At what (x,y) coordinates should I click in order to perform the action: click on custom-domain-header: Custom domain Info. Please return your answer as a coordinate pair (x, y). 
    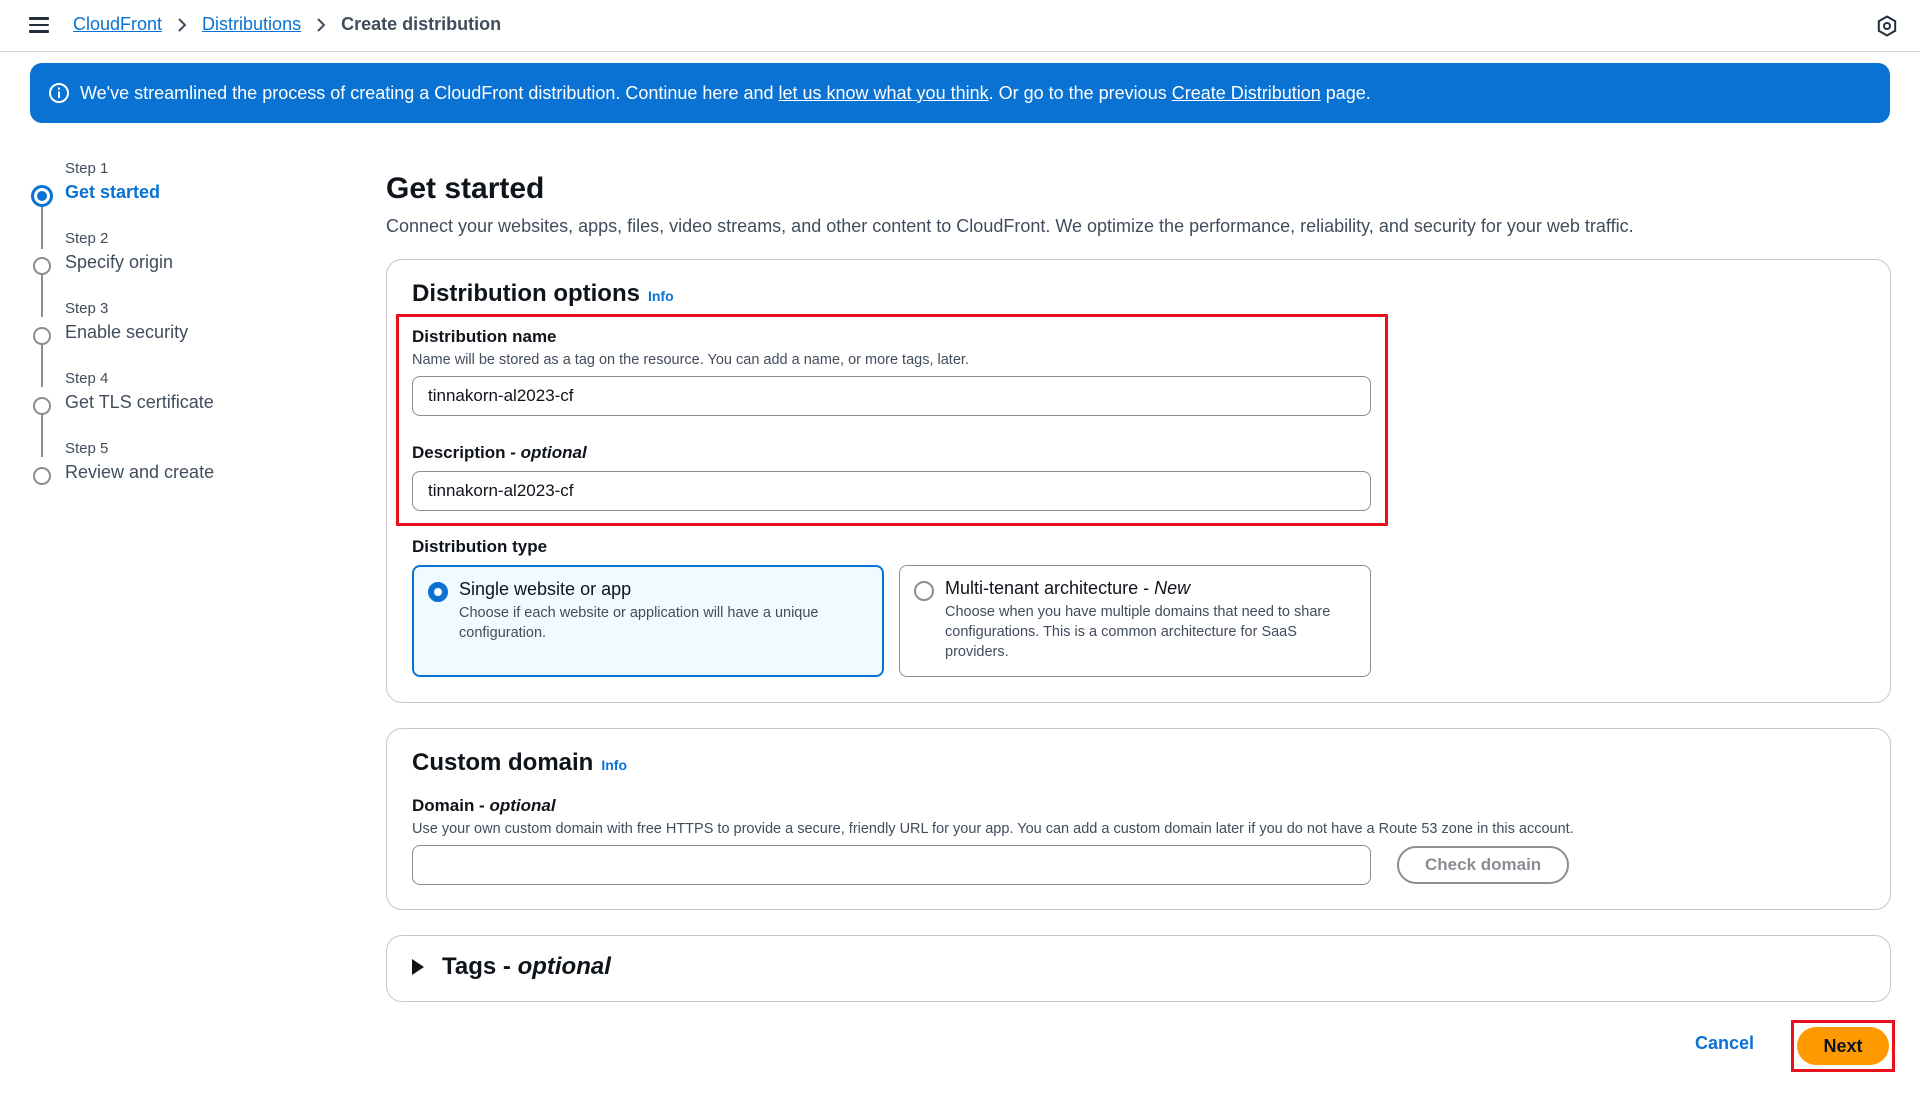
    Looking at the image, I should click on (519, 763).